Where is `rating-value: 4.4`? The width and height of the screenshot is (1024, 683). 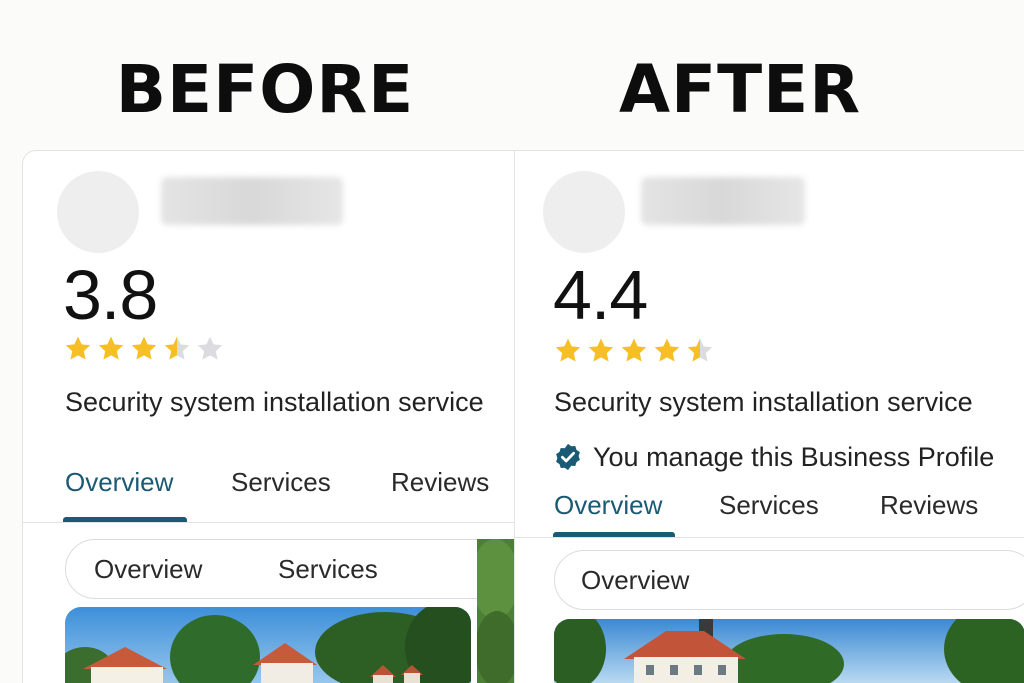 rating-value: 4.4 is located at coordinates (600, 295).